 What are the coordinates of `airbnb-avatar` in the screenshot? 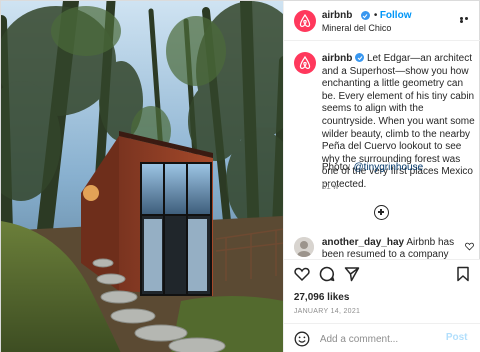 It's located at (304, 21).